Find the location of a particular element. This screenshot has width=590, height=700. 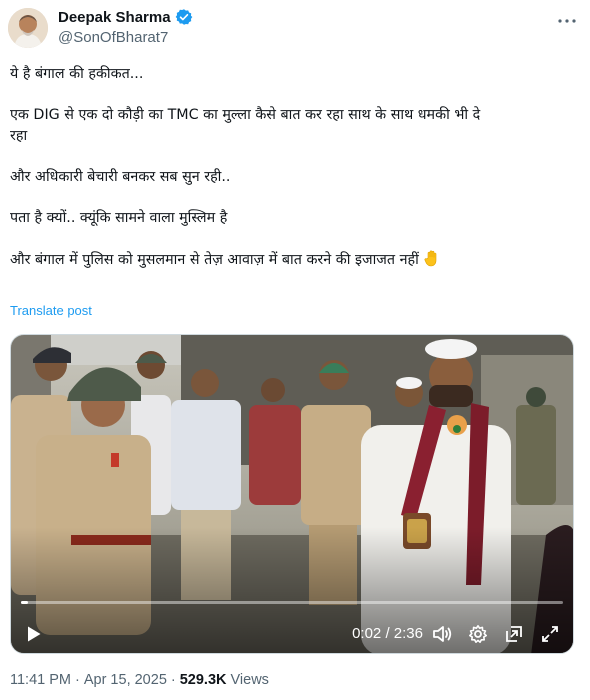

post-meta: 11:41 PM · Apr 15, 2025 · 529.3K Views is located at coordinates (139, 680).